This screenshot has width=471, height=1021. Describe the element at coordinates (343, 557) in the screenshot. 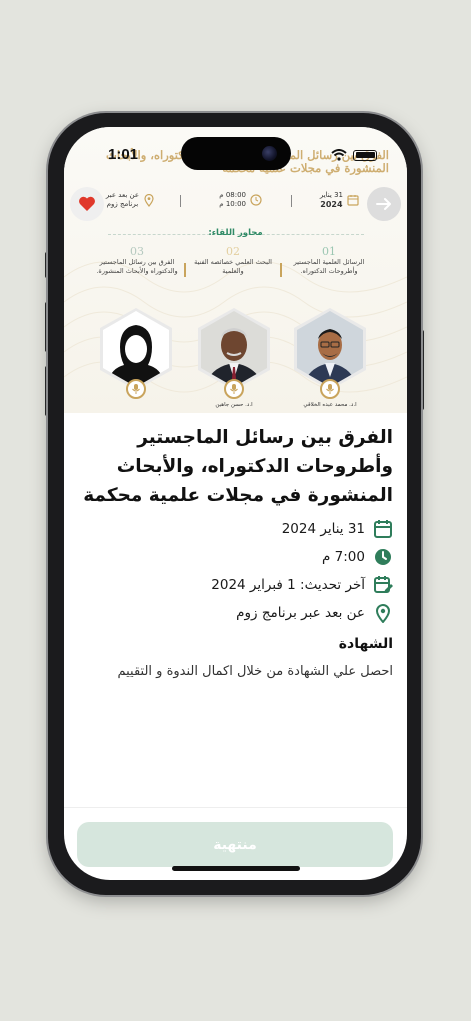

I see `event-time: 7:00 م` at that location.